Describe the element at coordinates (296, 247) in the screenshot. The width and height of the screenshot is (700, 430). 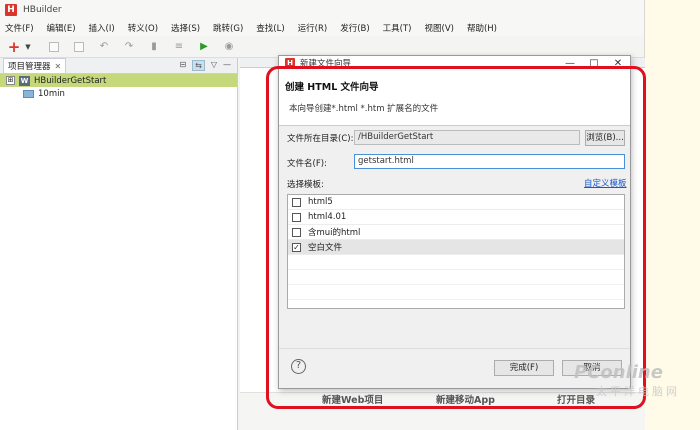
I see `checkbox-checked: ✓` at that location.